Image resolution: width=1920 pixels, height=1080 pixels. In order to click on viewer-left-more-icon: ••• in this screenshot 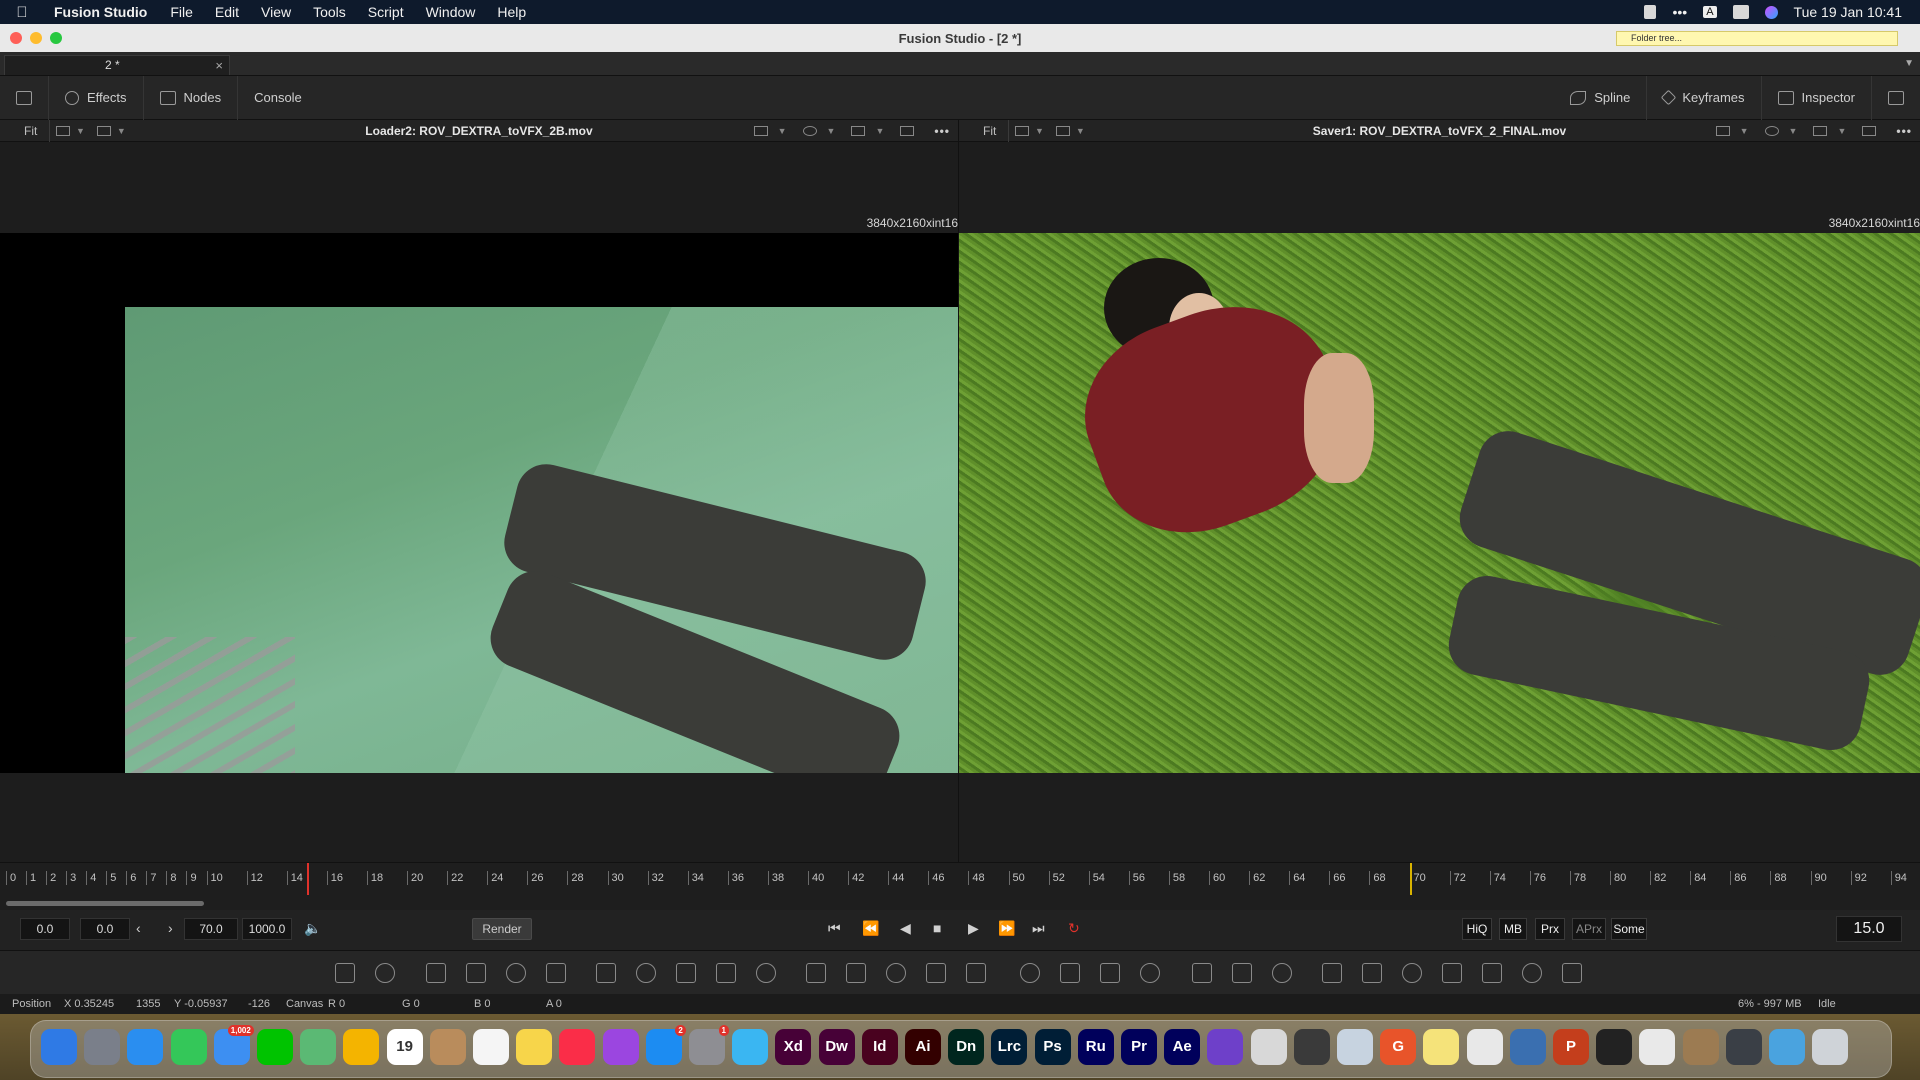, I will do `click(942, 131)`.